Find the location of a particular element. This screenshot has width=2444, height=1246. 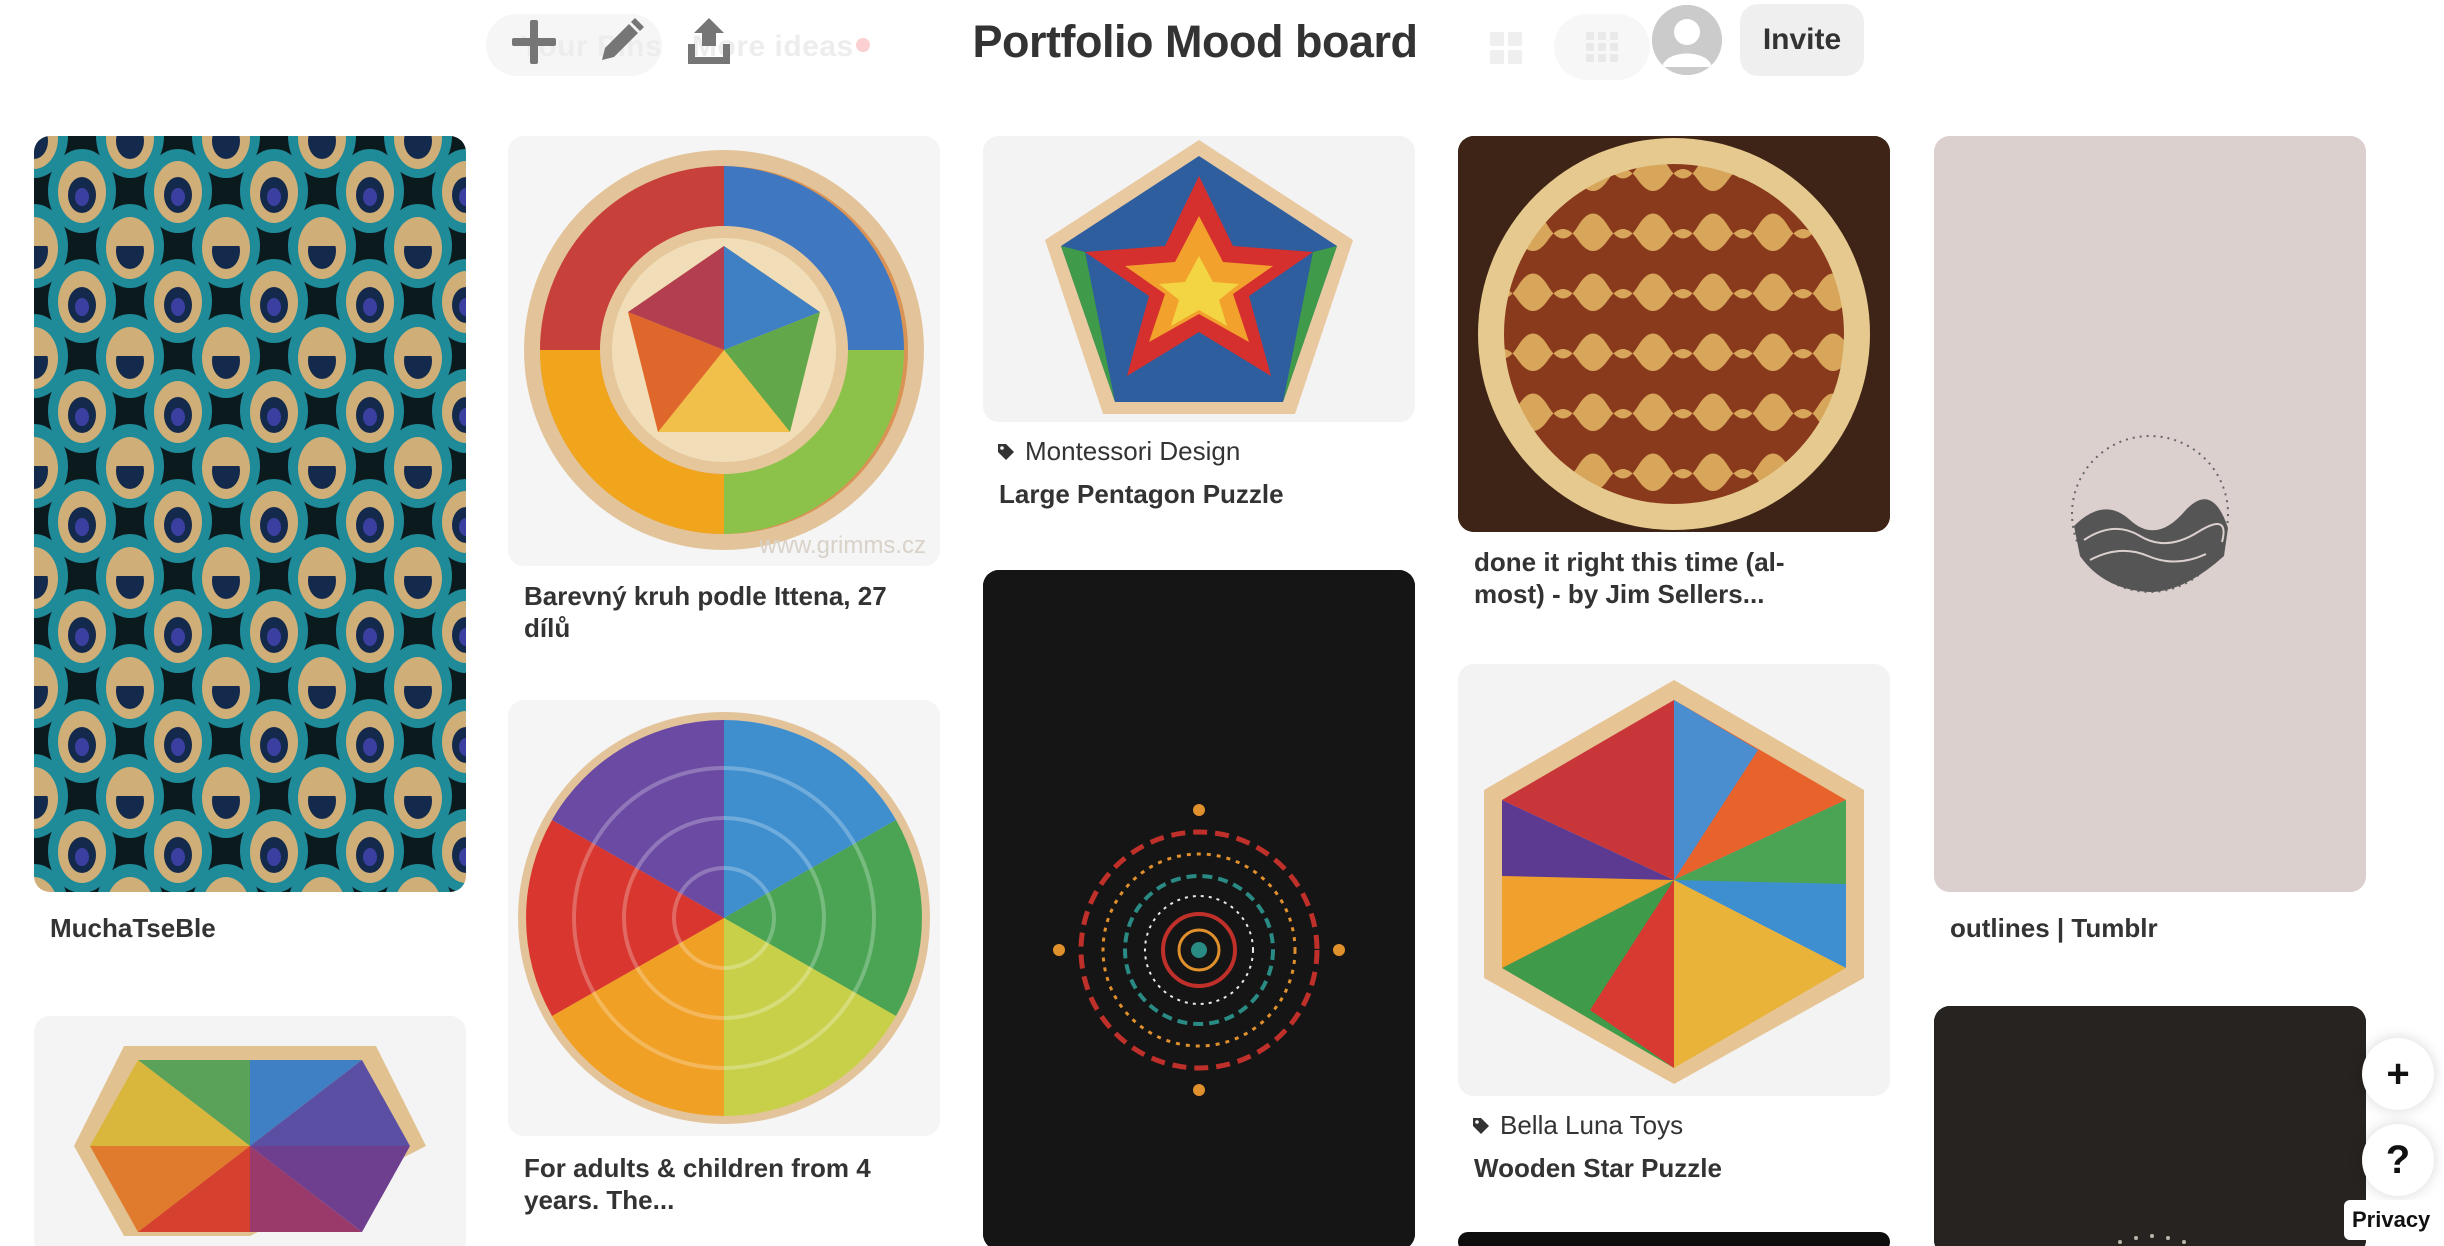

pencil-icon is located at coordinates (621, 41).